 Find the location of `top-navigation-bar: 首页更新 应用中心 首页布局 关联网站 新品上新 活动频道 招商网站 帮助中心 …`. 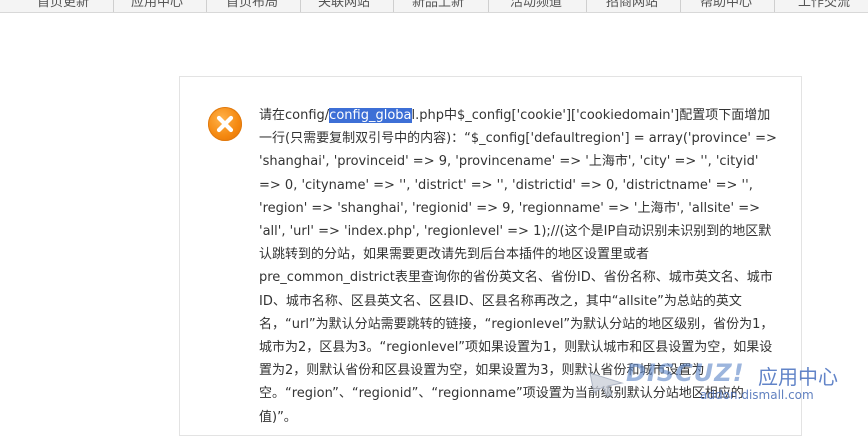

top-navigation-bar: 首页更新 应用中心 首页布局 关联网站 新品上新 活动频道 招商网站 帮助中心 … is located at coordinates (434, 6).